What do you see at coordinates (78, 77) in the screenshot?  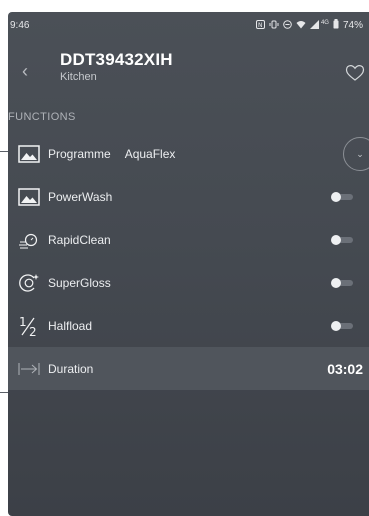 I see `device-location: Kitchen` at bounding box center [78, 77].